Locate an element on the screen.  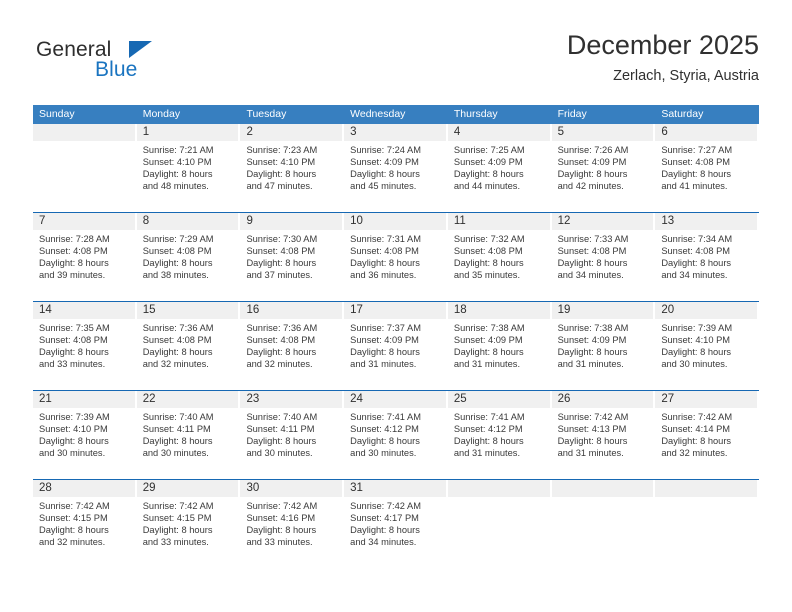
sunrise-text: Sunrise: 7:29 AM is located at coordinates (178, 239).